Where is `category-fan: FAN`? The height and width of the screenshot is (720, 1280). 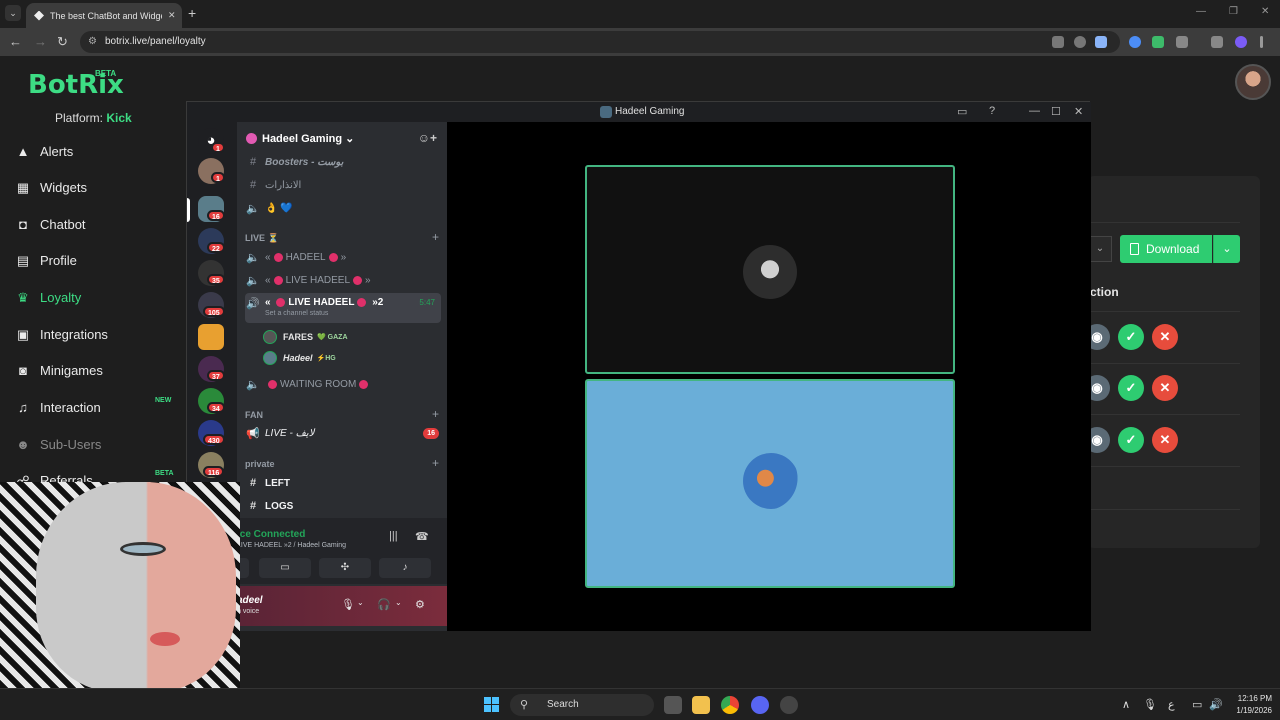
category-fan: FAN is located at coordinates (254, 415).